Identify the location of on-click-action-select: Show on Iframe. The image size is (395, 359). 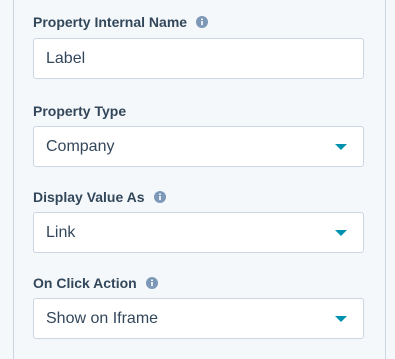
(198, 318).